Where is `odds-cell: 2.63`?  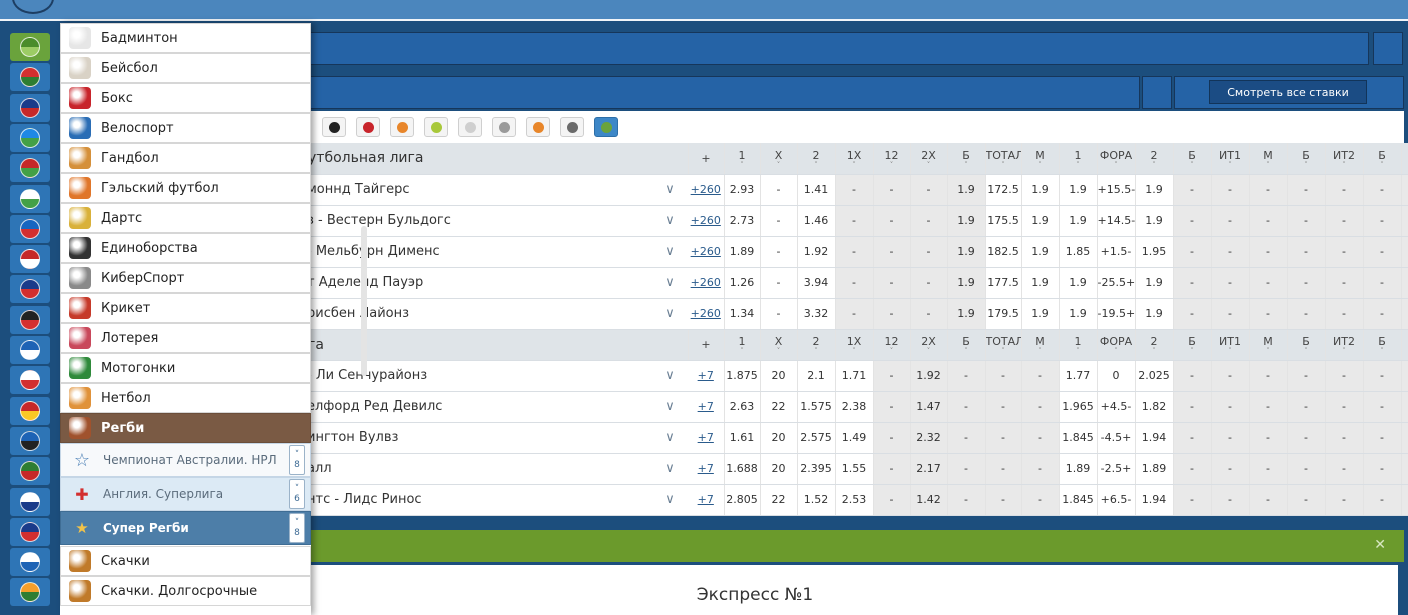
odds-cell: 2.63 is located at coordinates (742, 407).